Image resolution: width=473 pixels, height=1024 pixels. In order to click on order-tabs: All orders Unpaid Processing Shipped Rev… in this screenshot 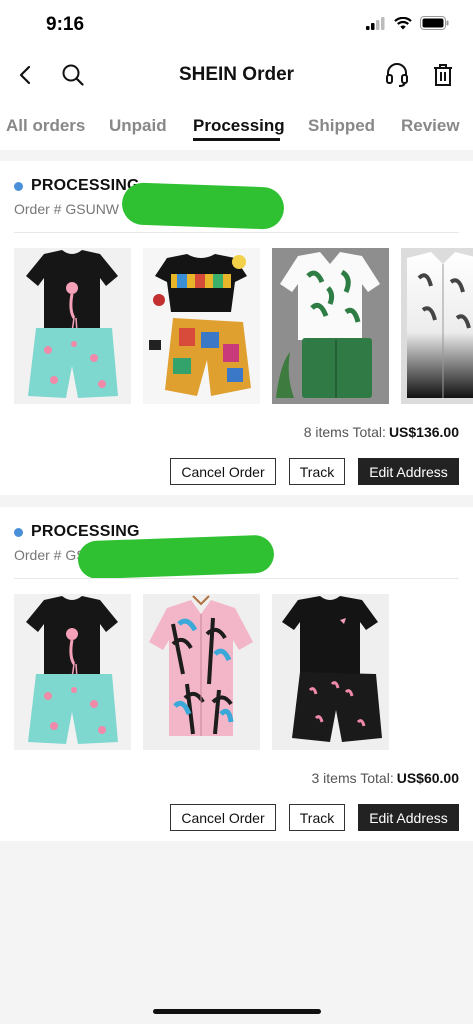, I will do `click(236, 126)`.